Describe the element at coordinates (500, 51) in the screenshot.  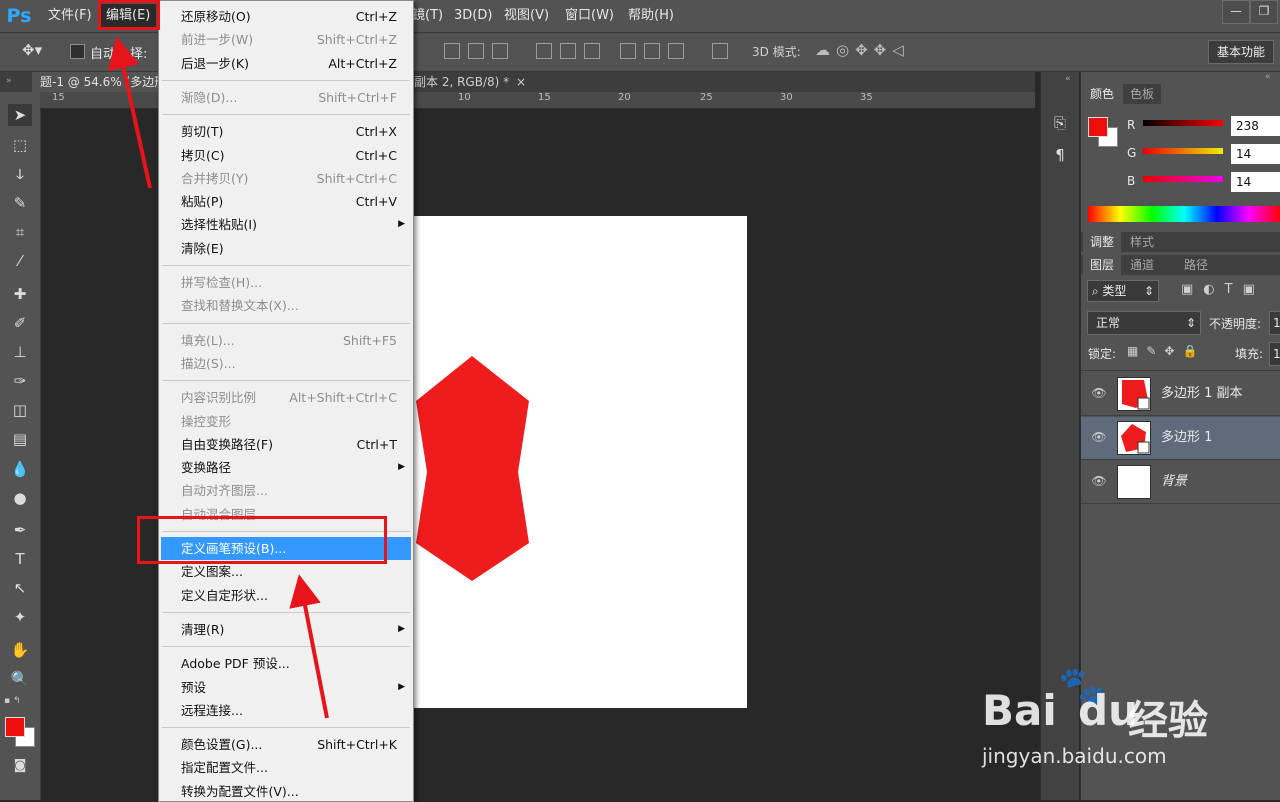
I see `align-bottom-icon` at that location.